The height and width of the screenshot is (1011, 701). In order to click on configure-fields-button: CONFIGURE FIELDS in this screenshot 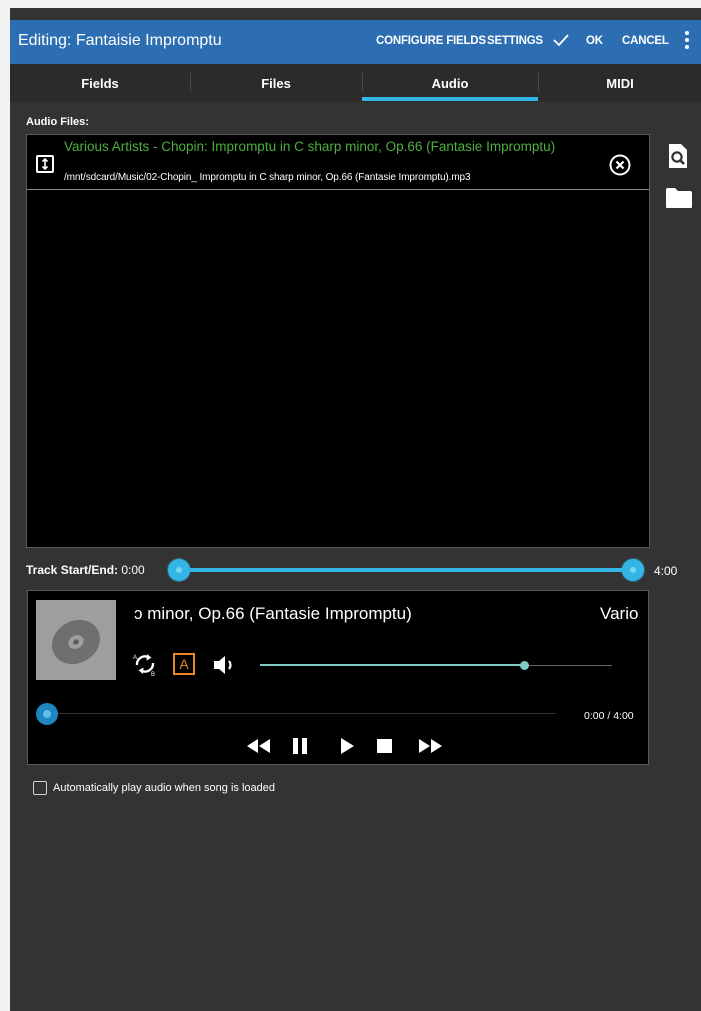, I will do `click(431, 41)`.